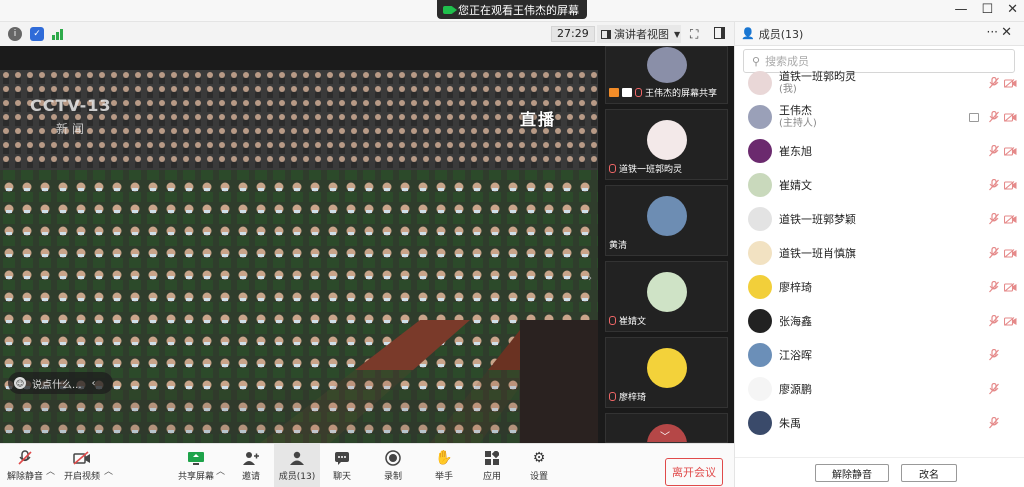 The height and width of the screenshot is (487, 1024). I want to click on close-button: ✕, so click(1012, 9).